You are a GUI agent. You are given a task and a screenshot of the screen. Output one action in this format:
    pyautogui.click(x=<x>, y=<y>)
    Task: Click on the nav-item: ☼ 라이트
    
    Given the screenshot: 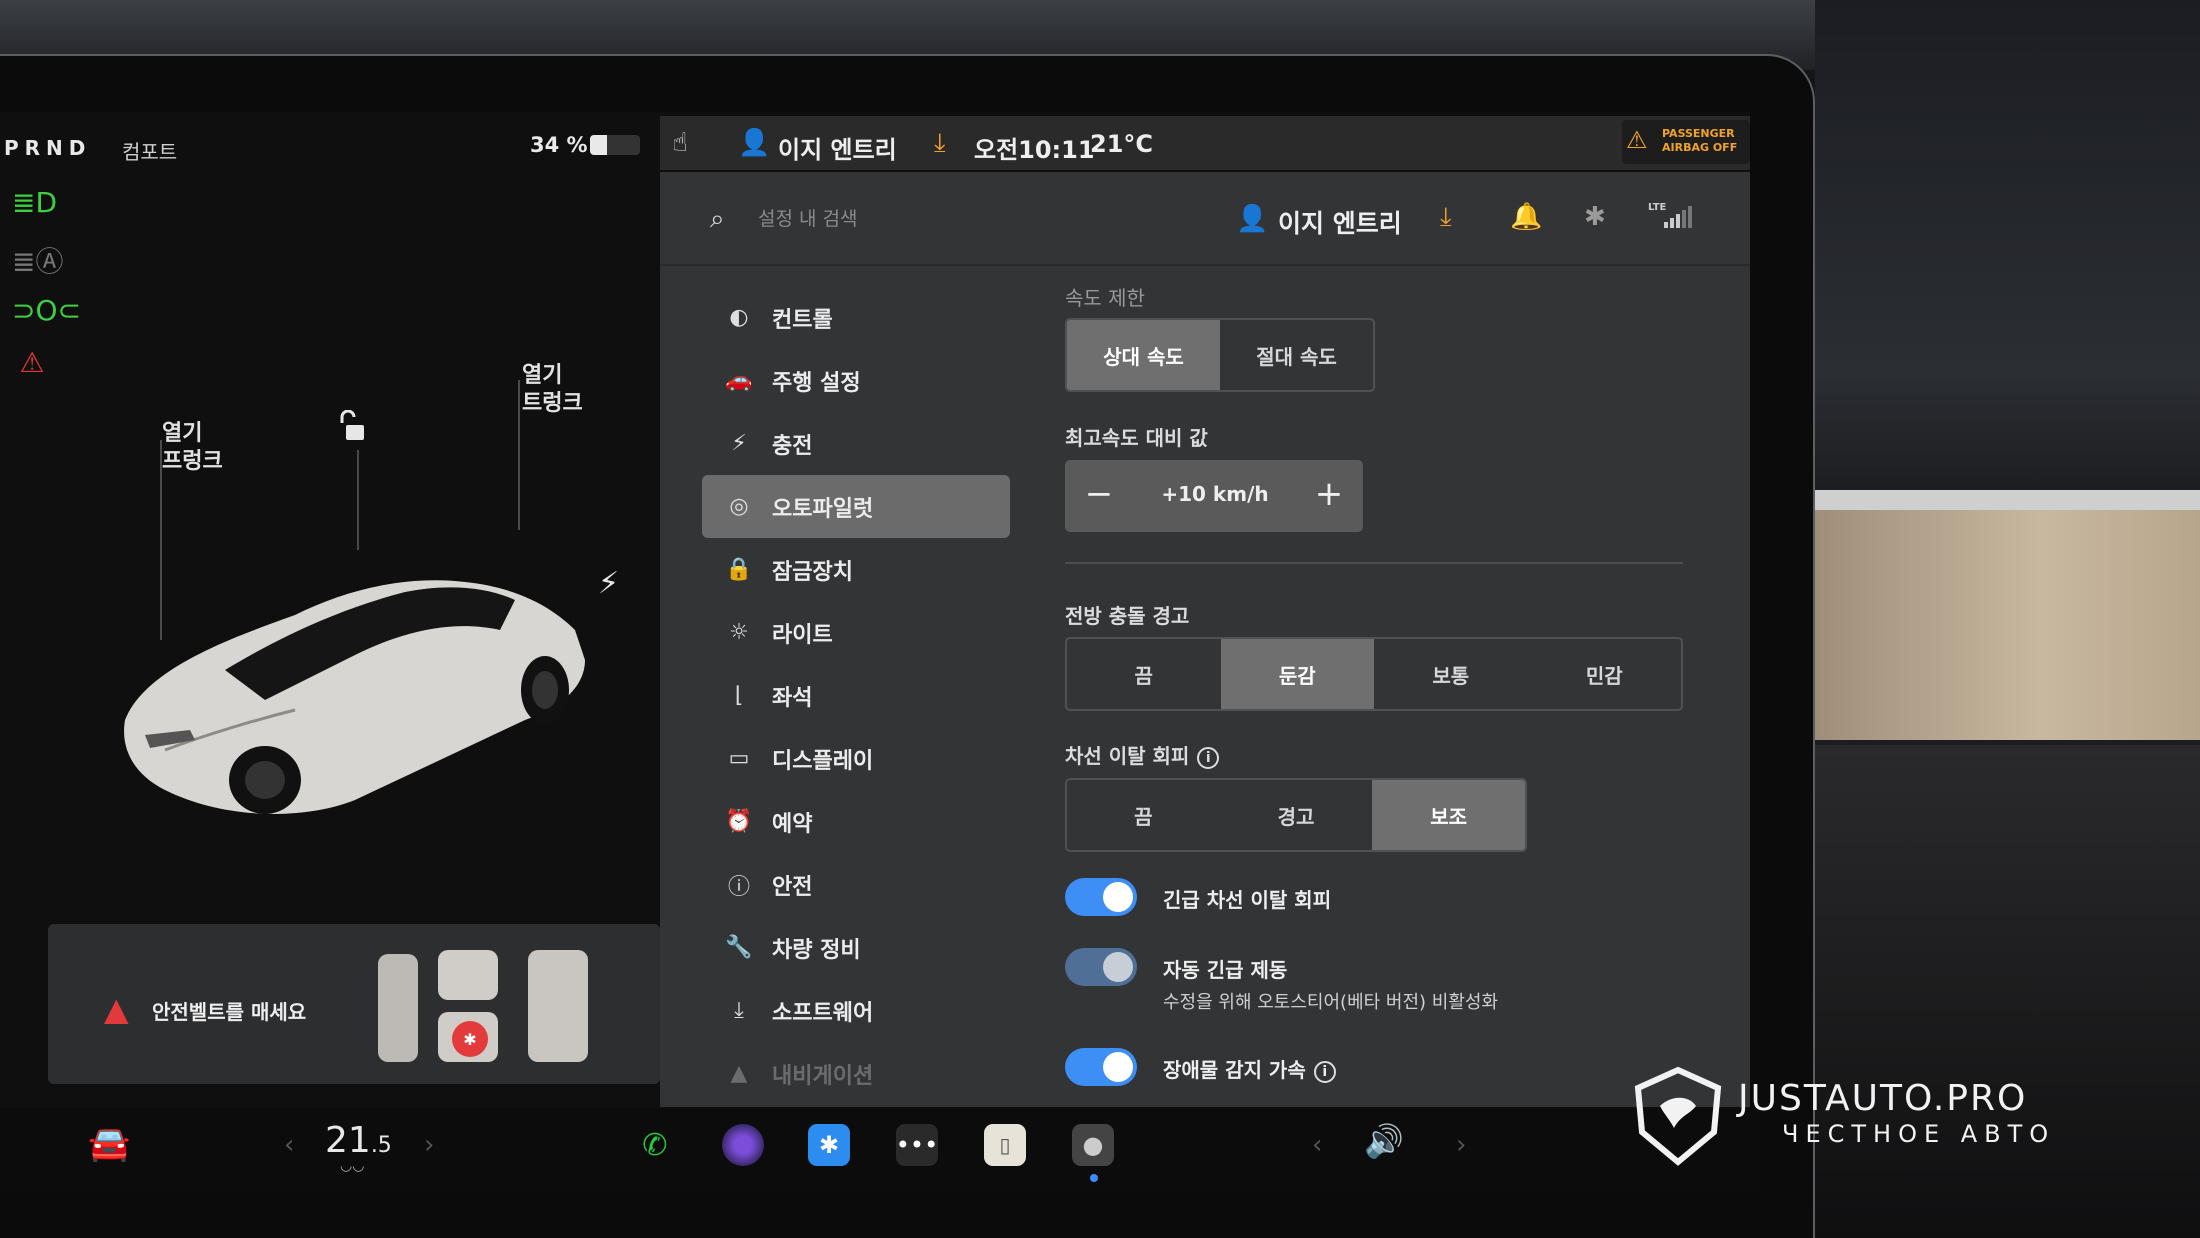 What is the action you would take?
    pyautogui.click(x=856, y=632)
    